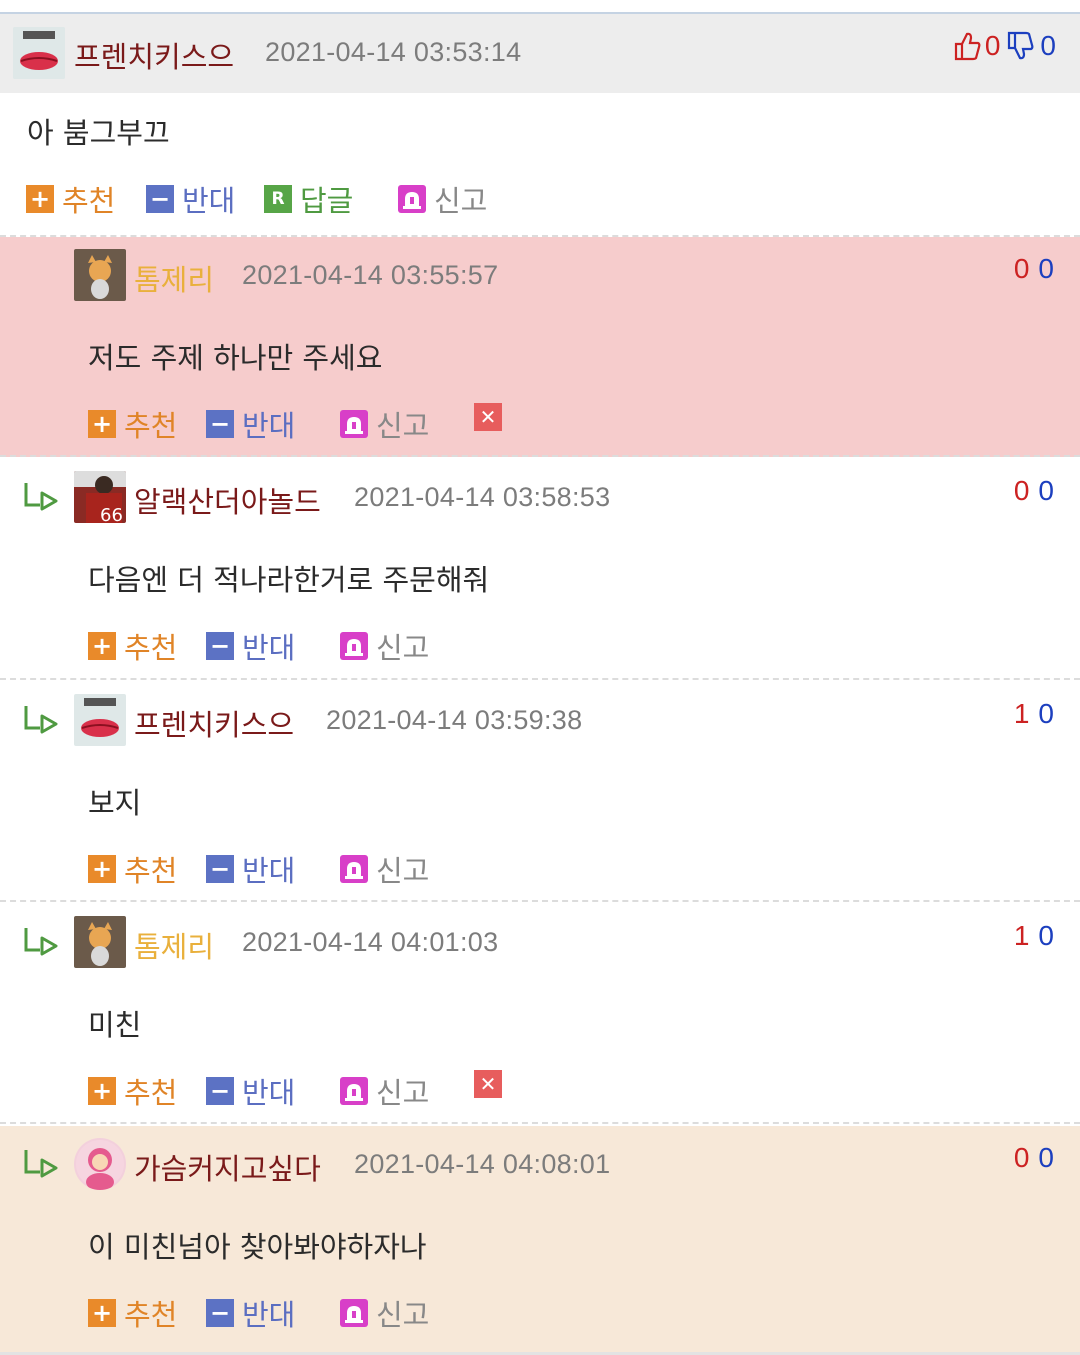 Image resolution: width=1080 pixels, height=1355 pixels. Describe the element at coordinates (289, 580) in the screenshot. I see `comment-text: 다음엔 더 적나라한거로 주문해줘` at that location.